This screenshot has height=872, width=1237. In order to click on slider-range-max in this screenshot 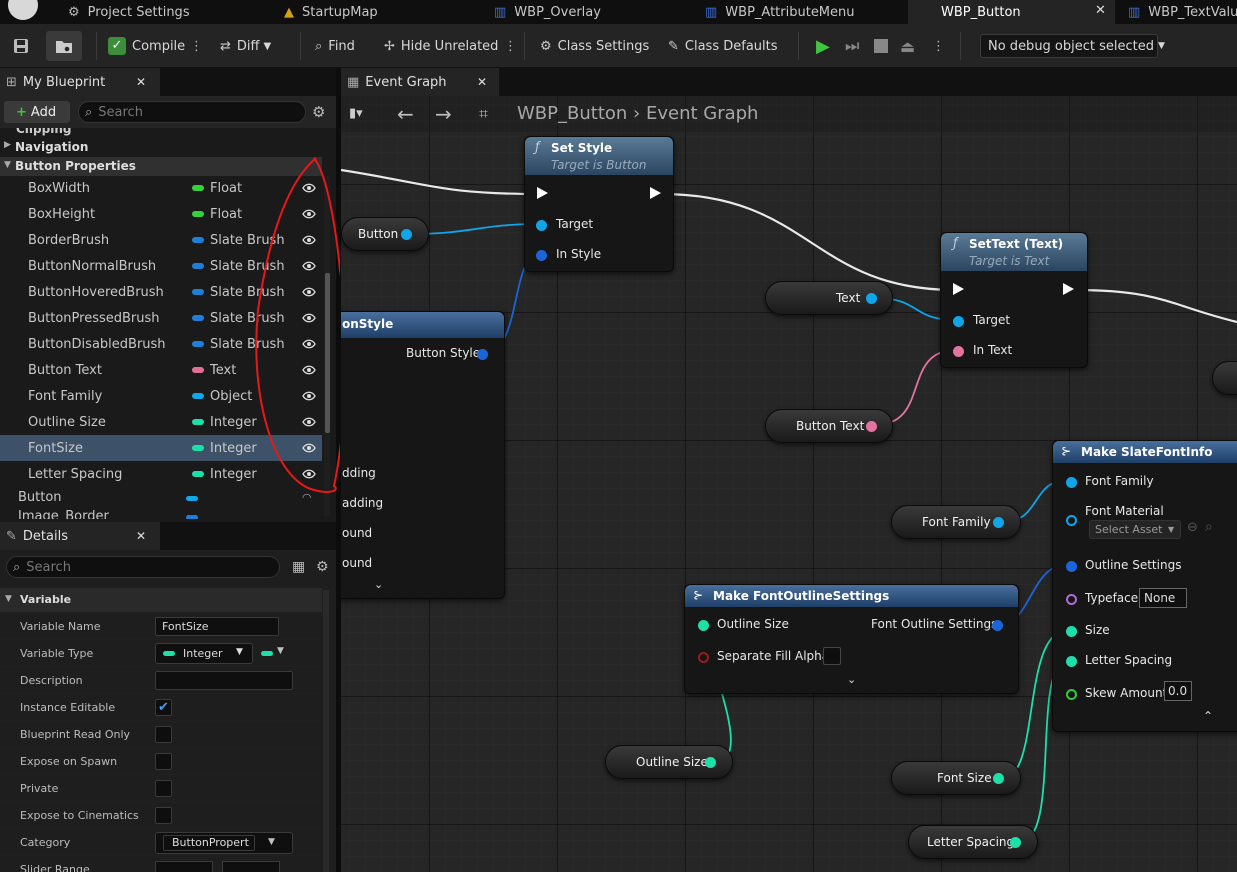, I will do `click(251, 866)`.